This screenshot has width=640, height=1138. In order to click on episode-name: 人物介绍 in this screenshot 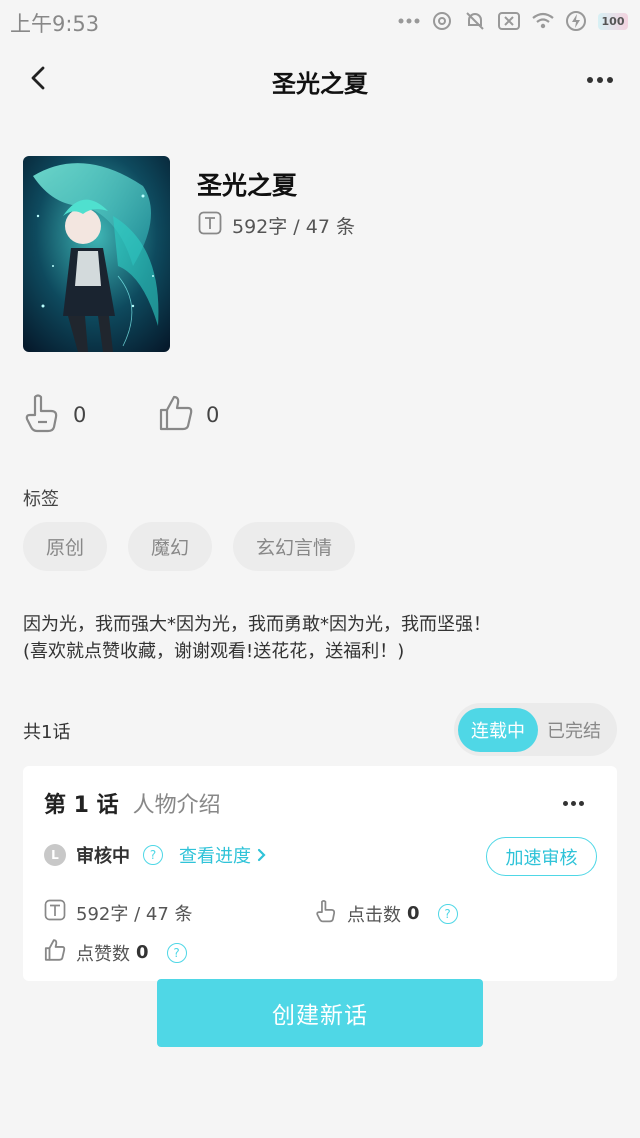, I will do `click(176, 805)`.